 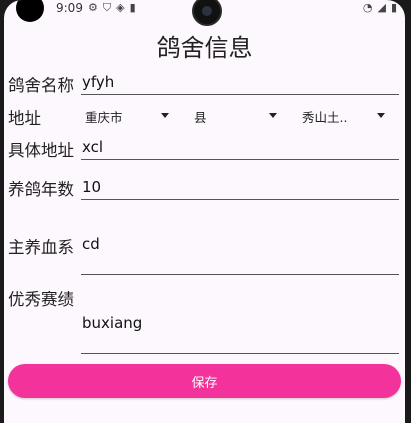 What do you see at coordinates (91, 244) in the screenshot?
I see `bloodline-value: cd` at bounding box center [91, 244].